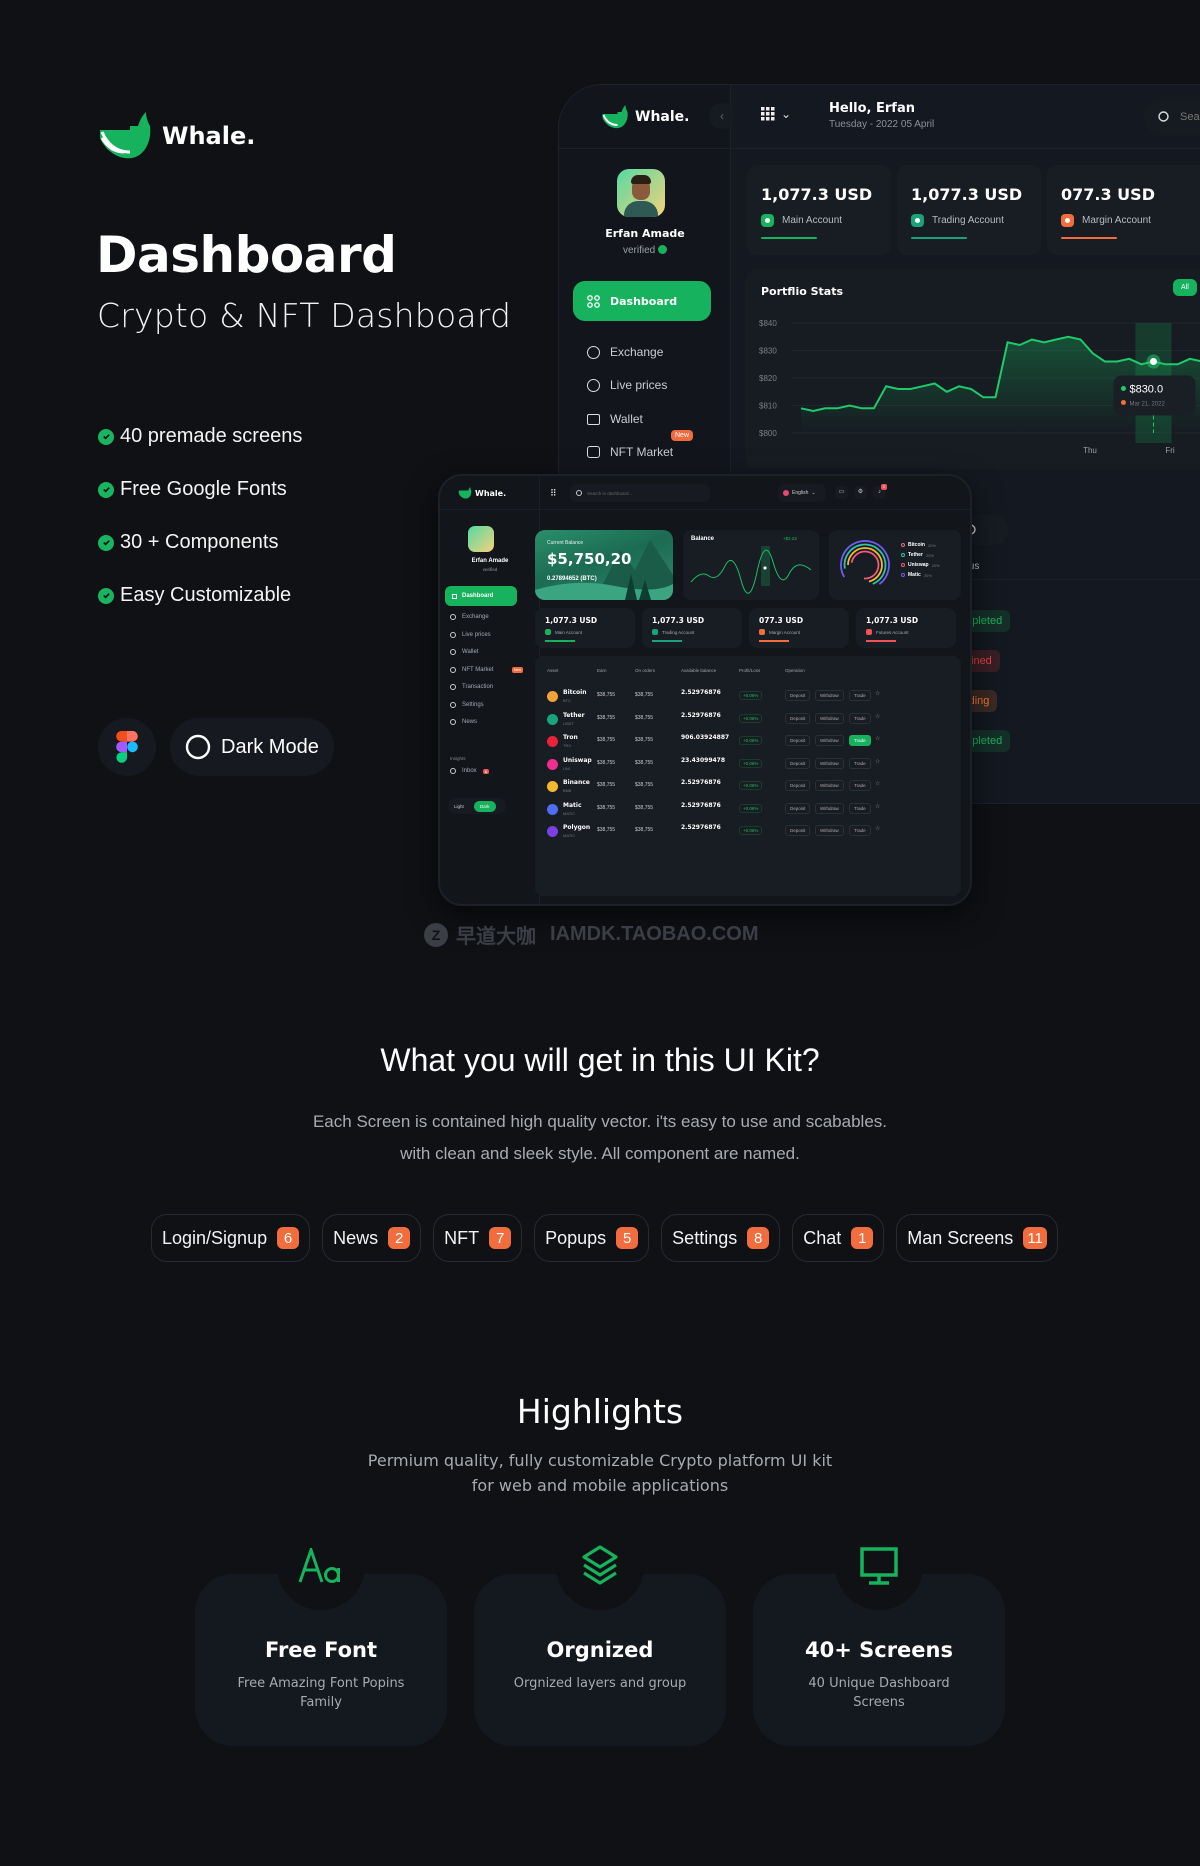 The image size is (1200, 1866). I want to click on sidebar-item-exchange: Exchange, so click(625, 352).